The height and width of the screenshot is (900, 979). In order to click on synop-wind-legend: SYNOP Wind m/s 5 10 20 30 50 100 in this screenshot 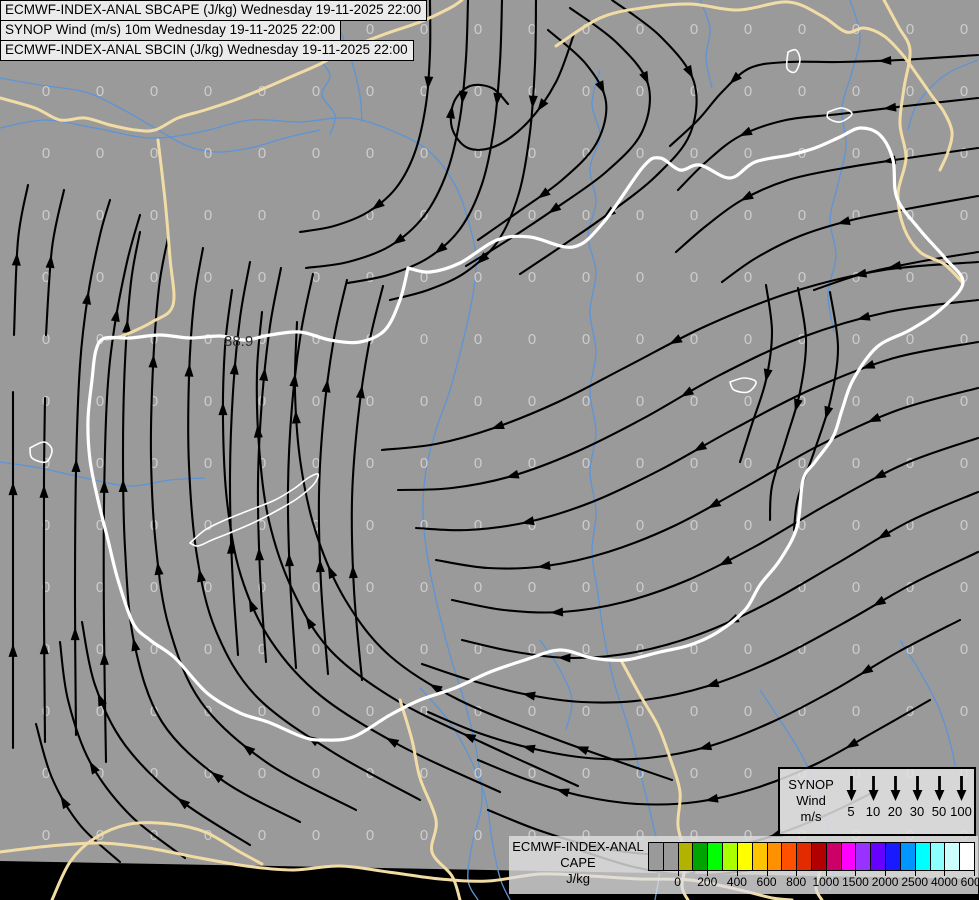, I will do `click(877, 801)`.